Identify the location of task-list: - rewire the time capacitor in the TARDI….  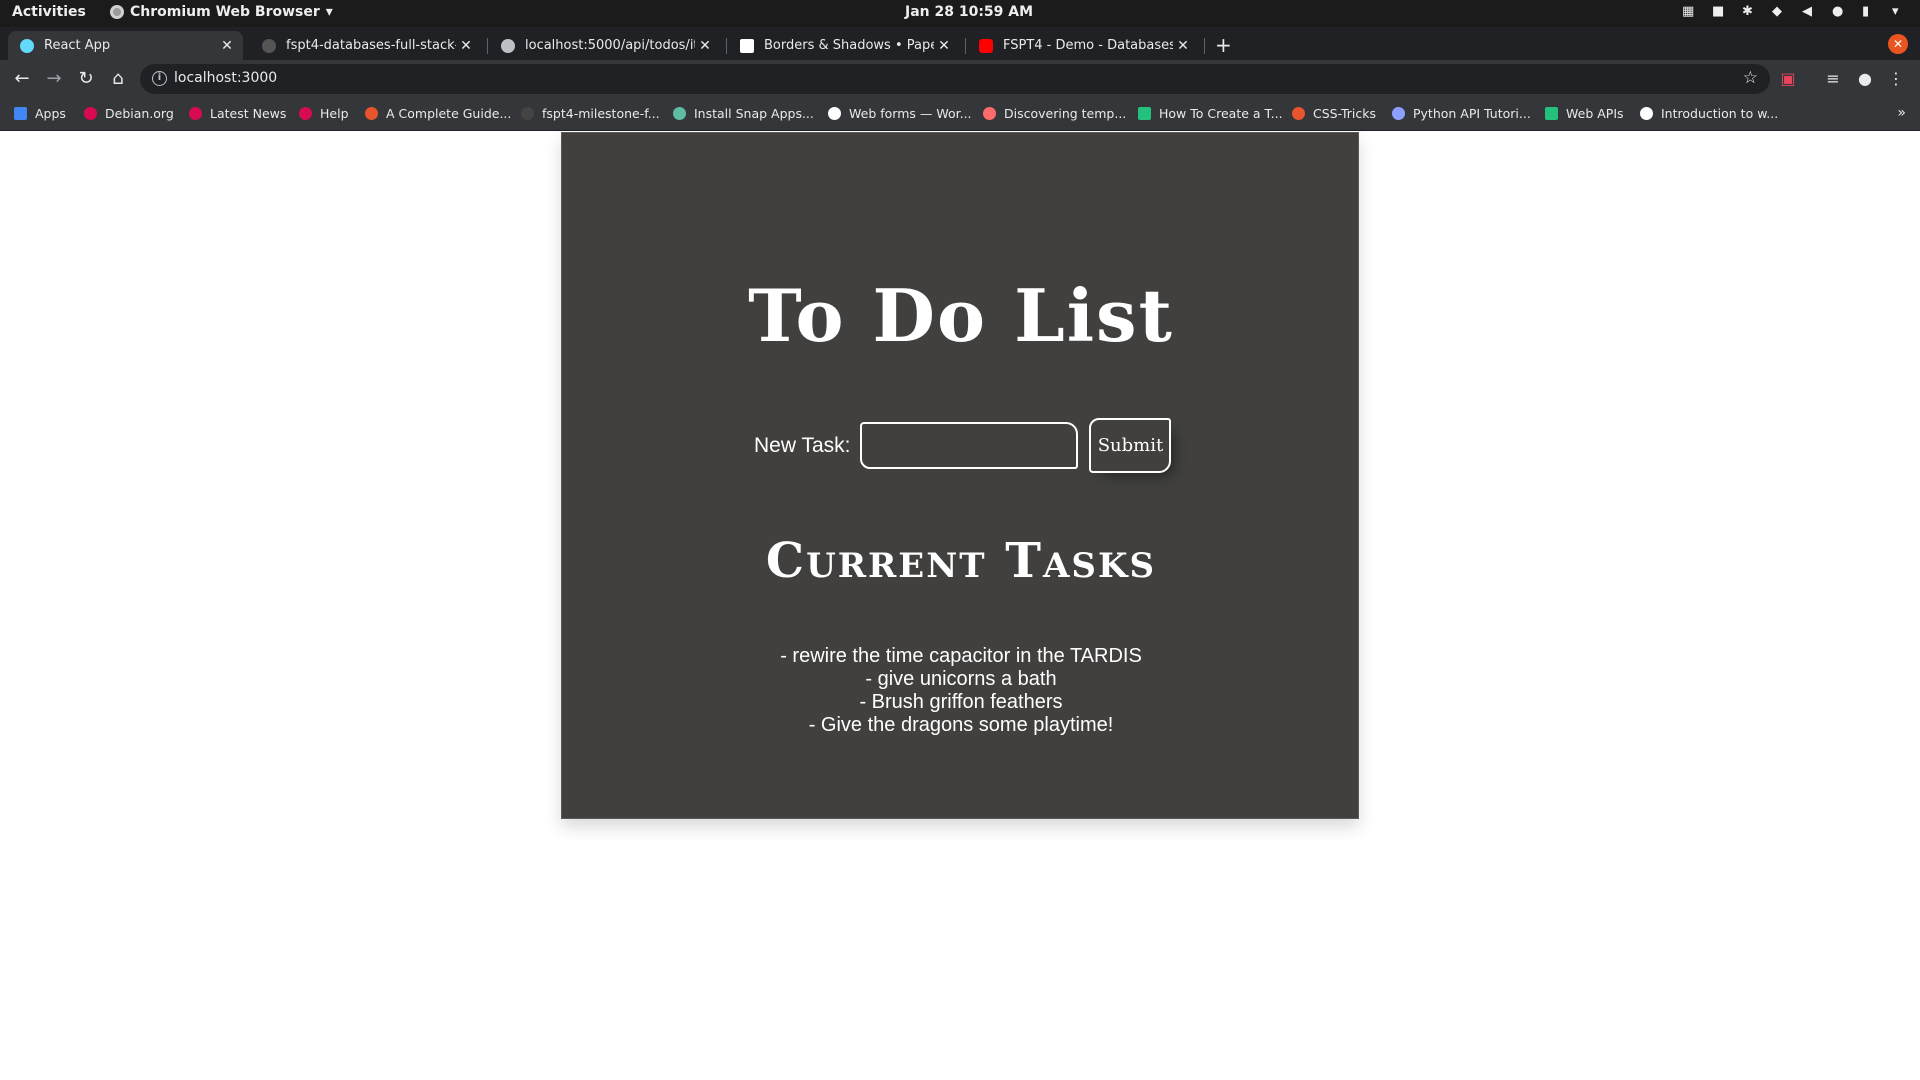
(961, 691).